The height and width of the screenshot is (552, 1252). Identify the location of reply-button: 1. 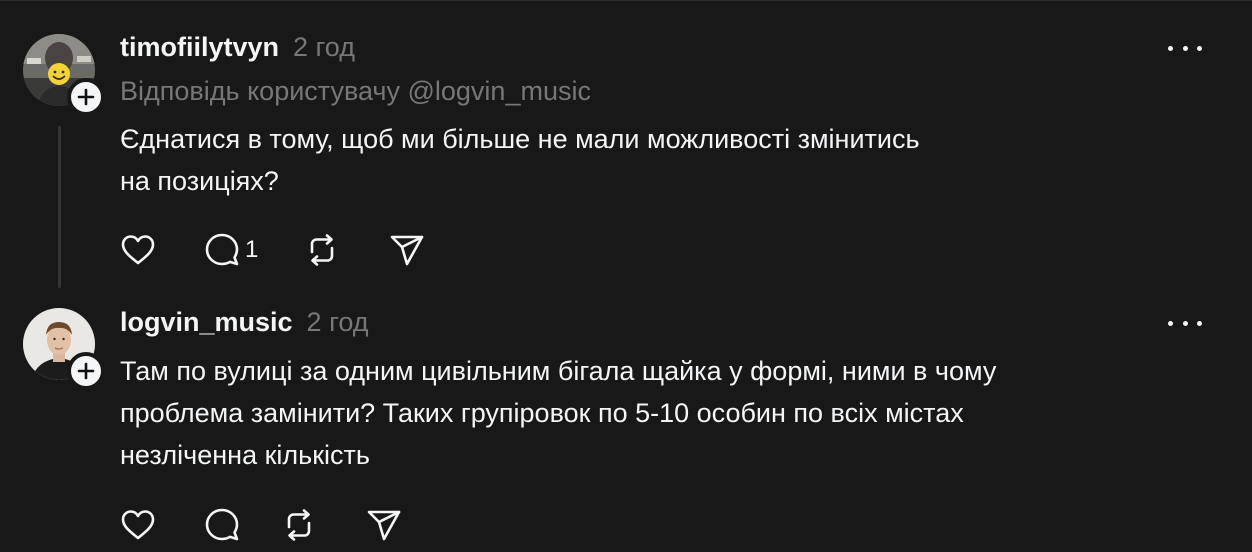
(230, 250).